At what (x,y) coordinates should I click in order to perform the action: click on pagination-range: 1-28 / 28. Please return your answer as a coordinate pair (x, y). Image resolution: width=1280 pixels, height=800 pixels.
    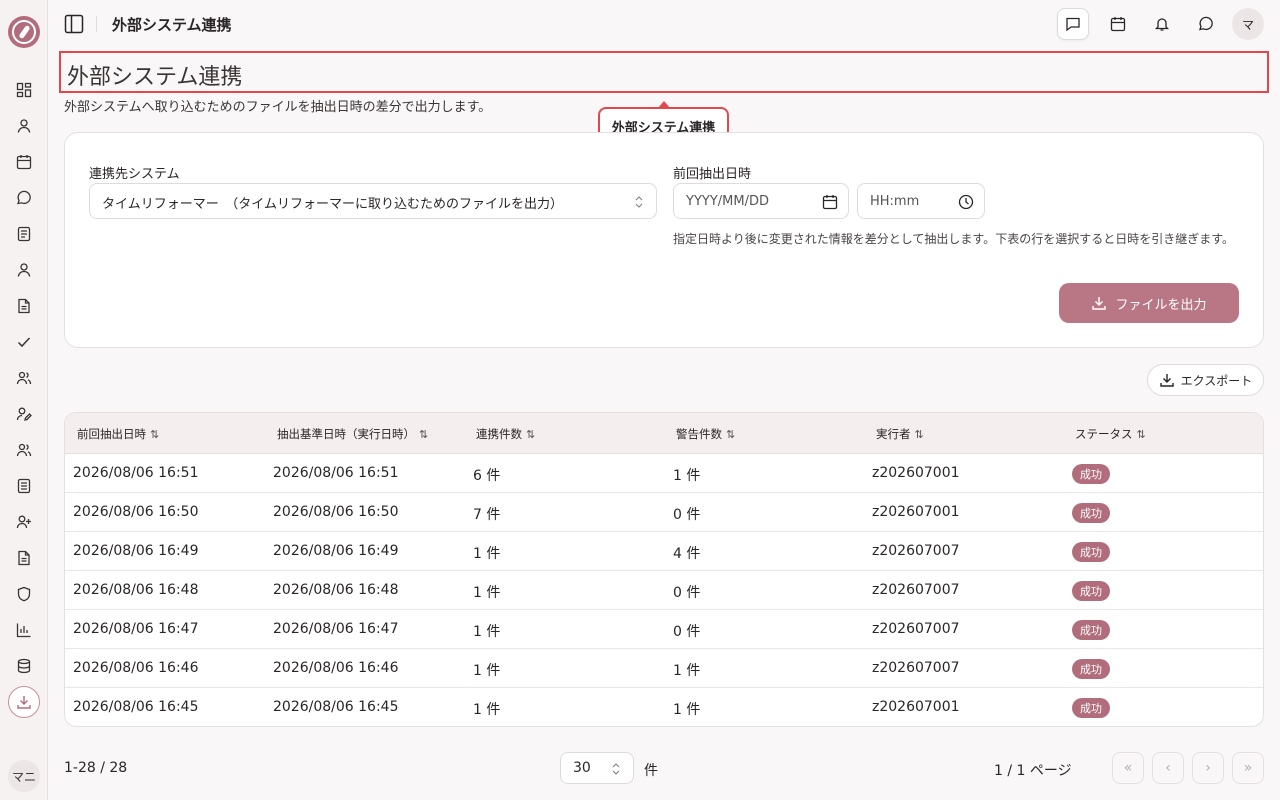
    Looking at the image, I should click on (96, 768).